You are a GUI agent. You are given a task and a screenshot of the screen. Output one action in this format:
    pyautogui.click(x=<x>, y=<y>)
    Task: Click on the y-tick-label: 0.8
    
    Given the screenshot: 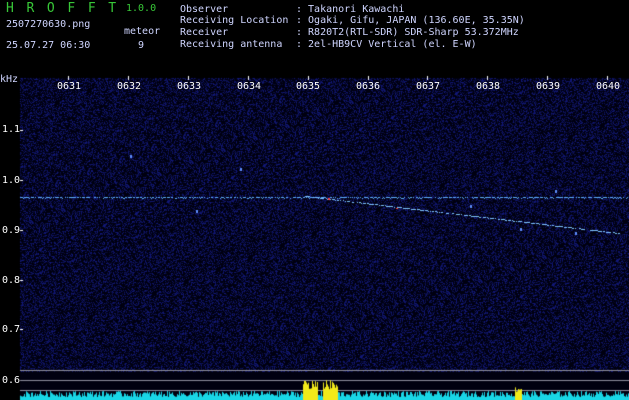 What is the action you would take?
    pyautogui.click(x=11, y=280)
    